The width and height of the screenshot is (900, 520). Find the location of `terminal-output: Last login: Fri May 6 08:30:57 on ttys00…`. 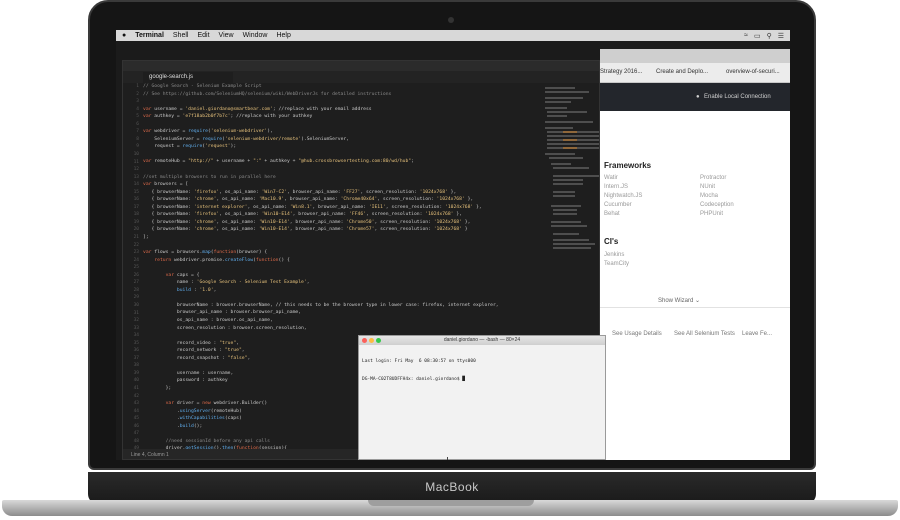

terminal-output: Last login: Fri May 6 08:30:57 on ttys00… is located at coordinates (482, 371).